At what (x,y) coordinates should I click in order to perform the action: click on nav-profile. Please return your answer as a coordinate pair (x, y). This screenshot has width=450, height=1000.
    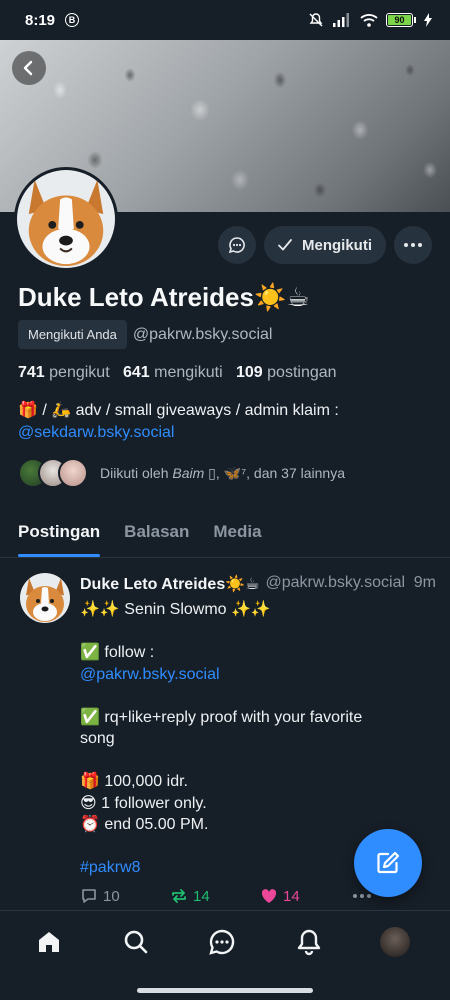
    Looking at the image, I should click on (395, 942).